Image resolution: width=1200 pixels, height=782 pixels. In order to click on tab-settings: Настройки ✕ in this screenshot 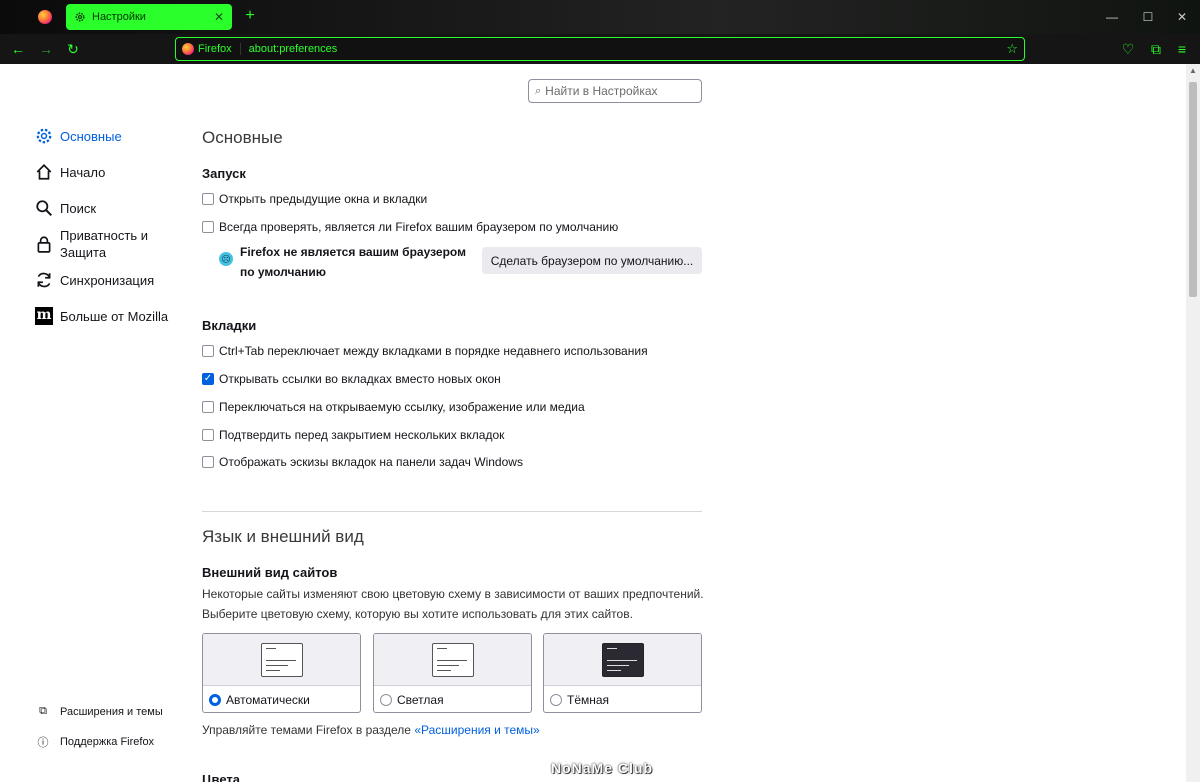, I will do `click(149, 17)`.